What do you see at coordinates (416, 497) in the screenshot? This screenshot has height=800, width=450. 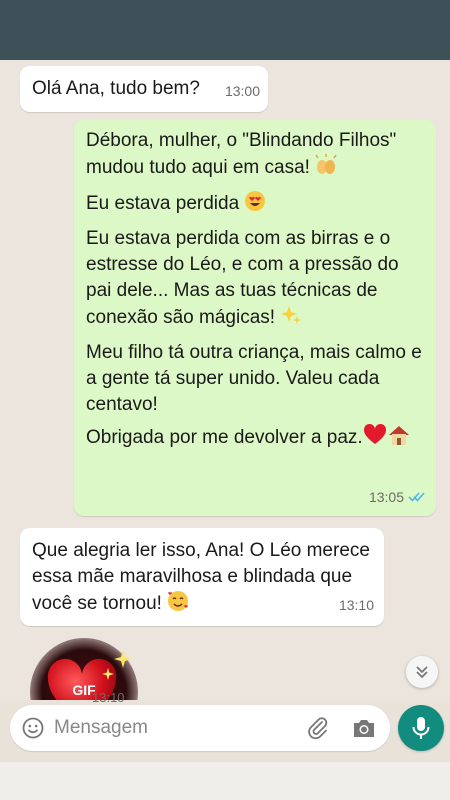 I see `double-check-read-icon` at bounding box center [416, 497].